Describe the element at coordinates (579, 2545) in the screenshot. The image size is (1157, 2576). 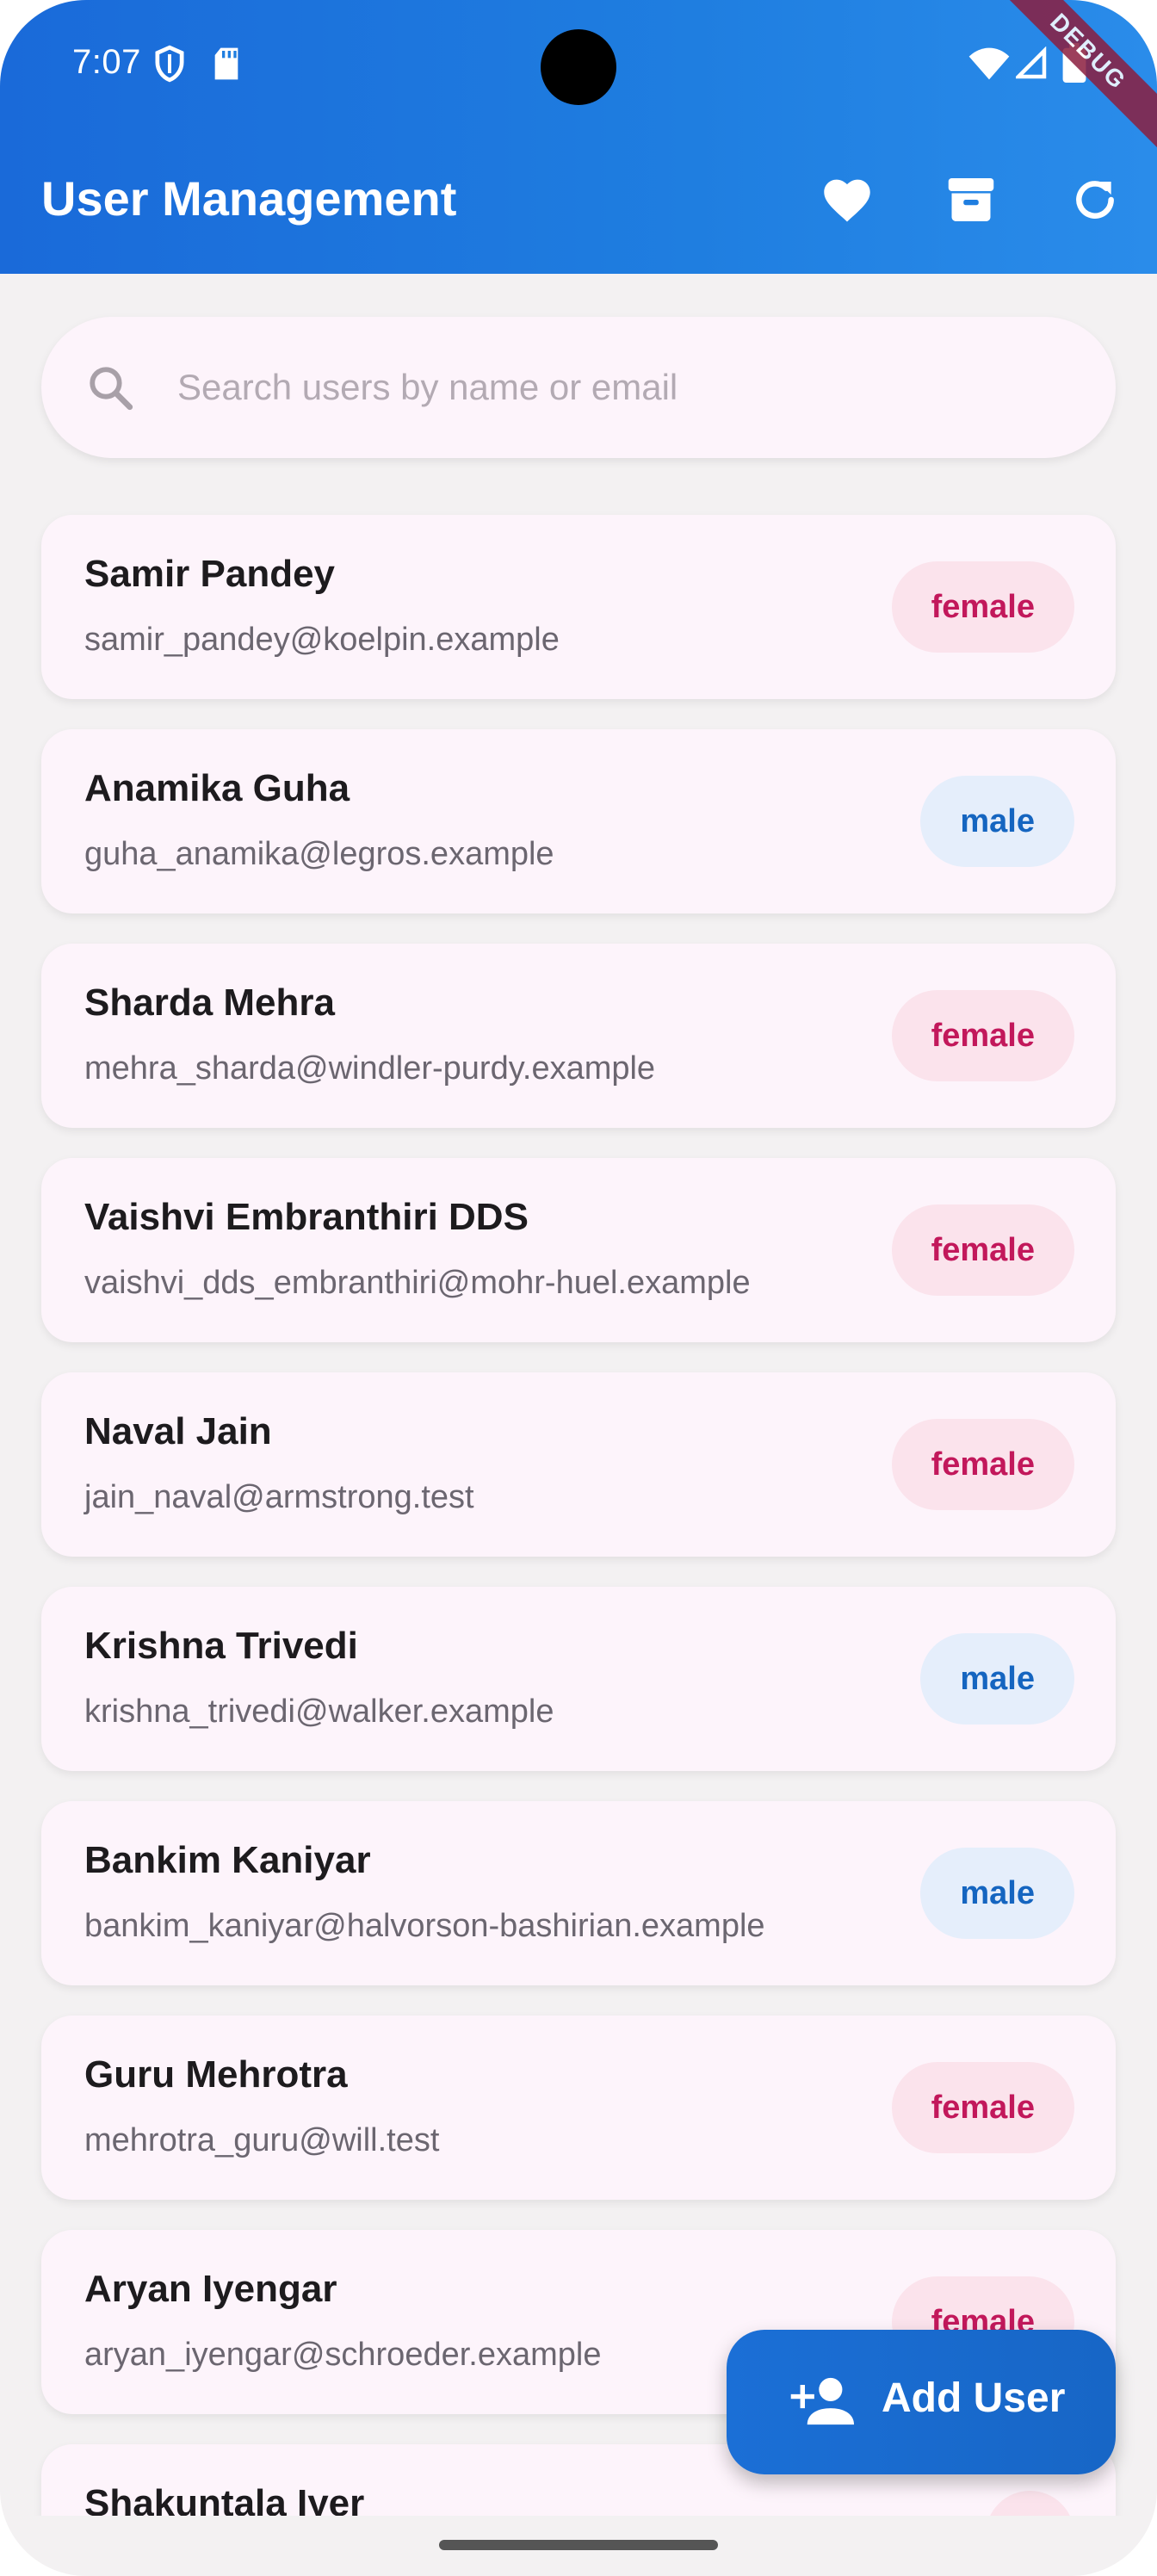
I see `gesture-bar` at that location.